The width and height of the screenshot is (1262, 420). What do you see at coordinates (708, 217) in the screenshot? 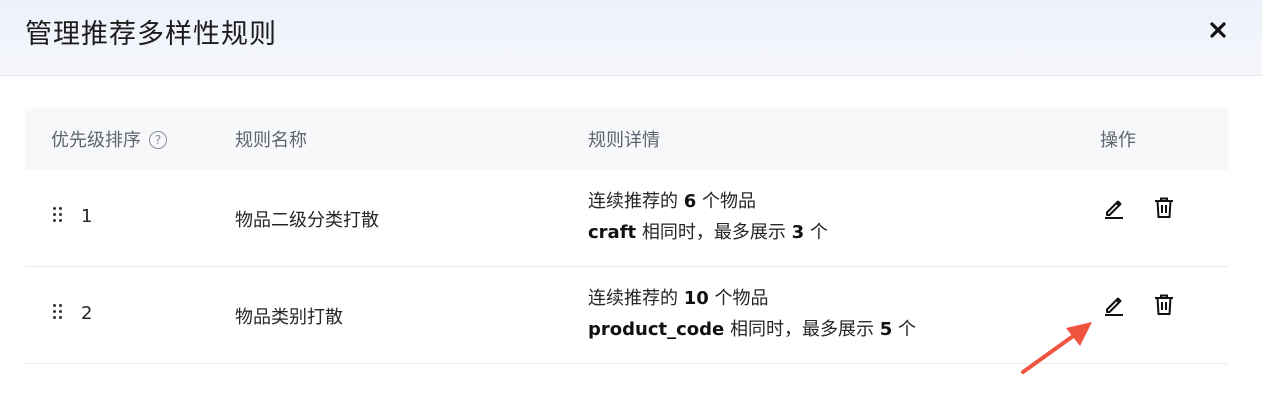
I see `rule-detail: 连续推荐的 6 个物品 craft 相同时，最多展示 3 个` at bounding box center [708, 217].